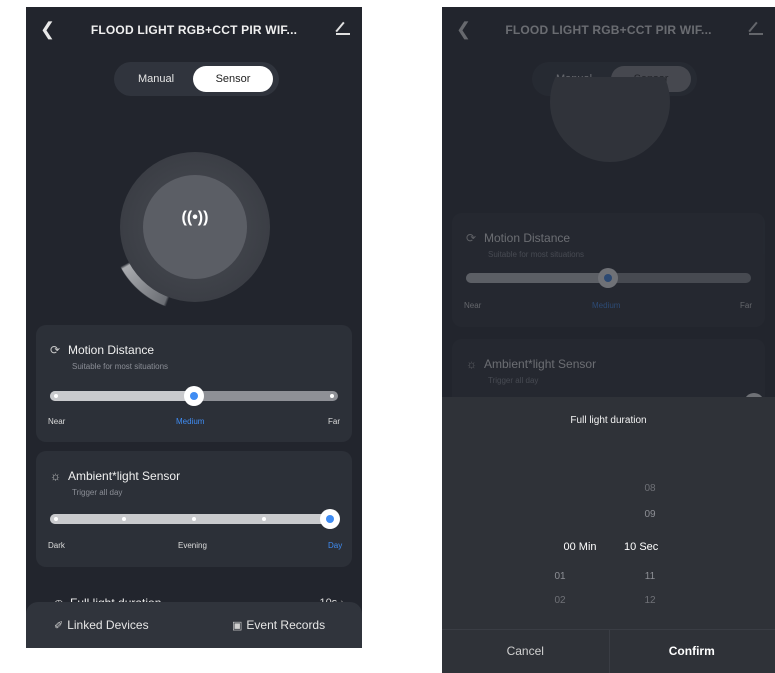 Image resolution: width=775 pixels, height=673 pixels. Describe the element at coordinates (330, 519) in the screenshot. I see `ambient-light-knob` at that location.